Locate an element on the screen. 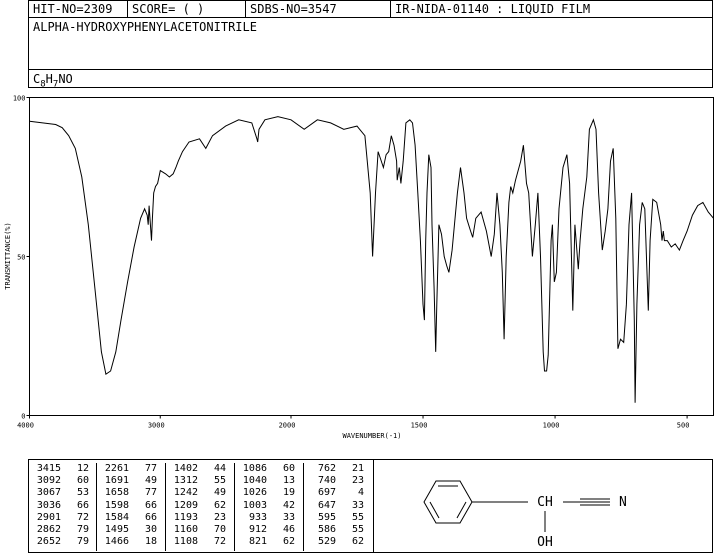 The width and height of the screenshot is (715, 558). peak-wavenumber: 647 is located at coordinates (326, 505).